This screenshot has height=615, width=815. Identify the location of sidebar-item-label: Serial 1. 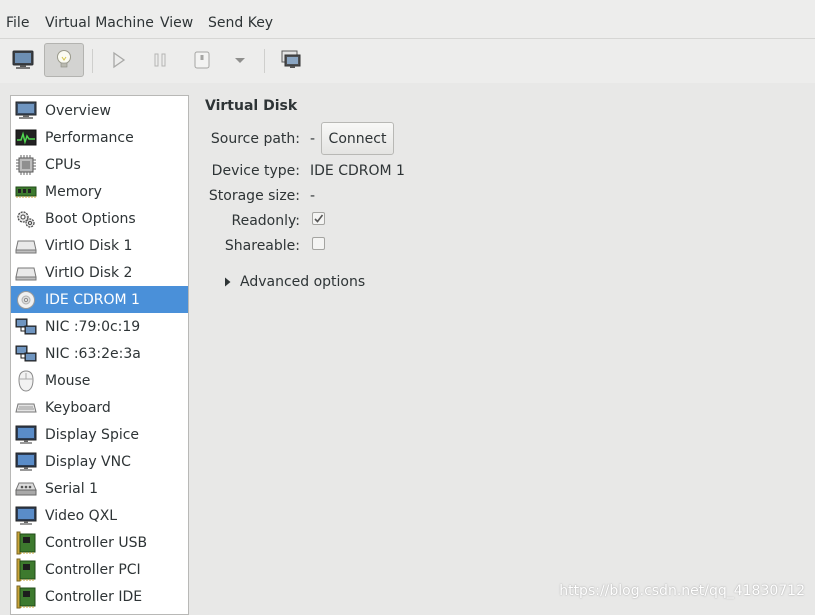
(71, 488).